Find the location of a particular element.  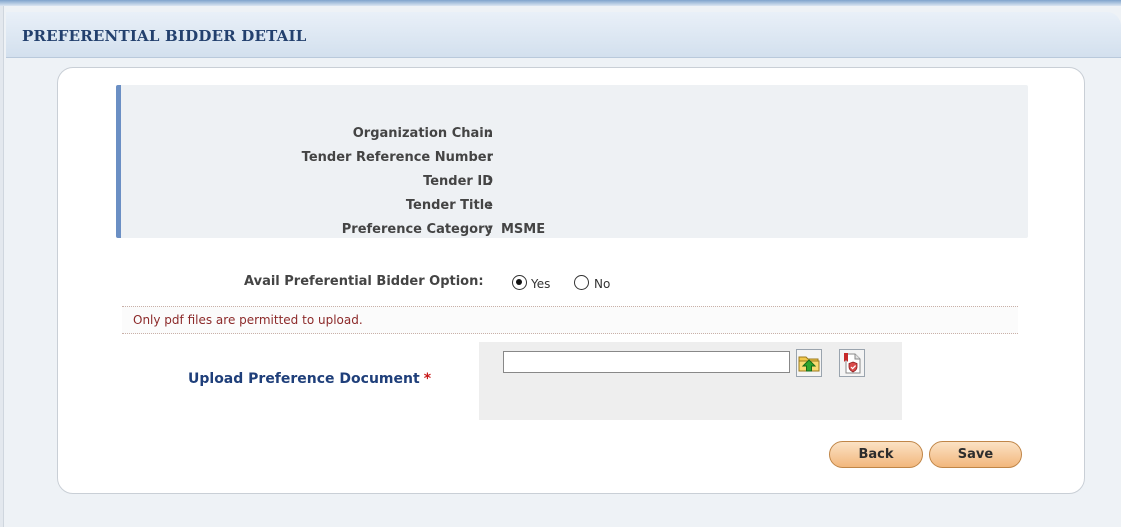

info-row-organization-chain: Organization Chain : is located at coordinates (366, 136).